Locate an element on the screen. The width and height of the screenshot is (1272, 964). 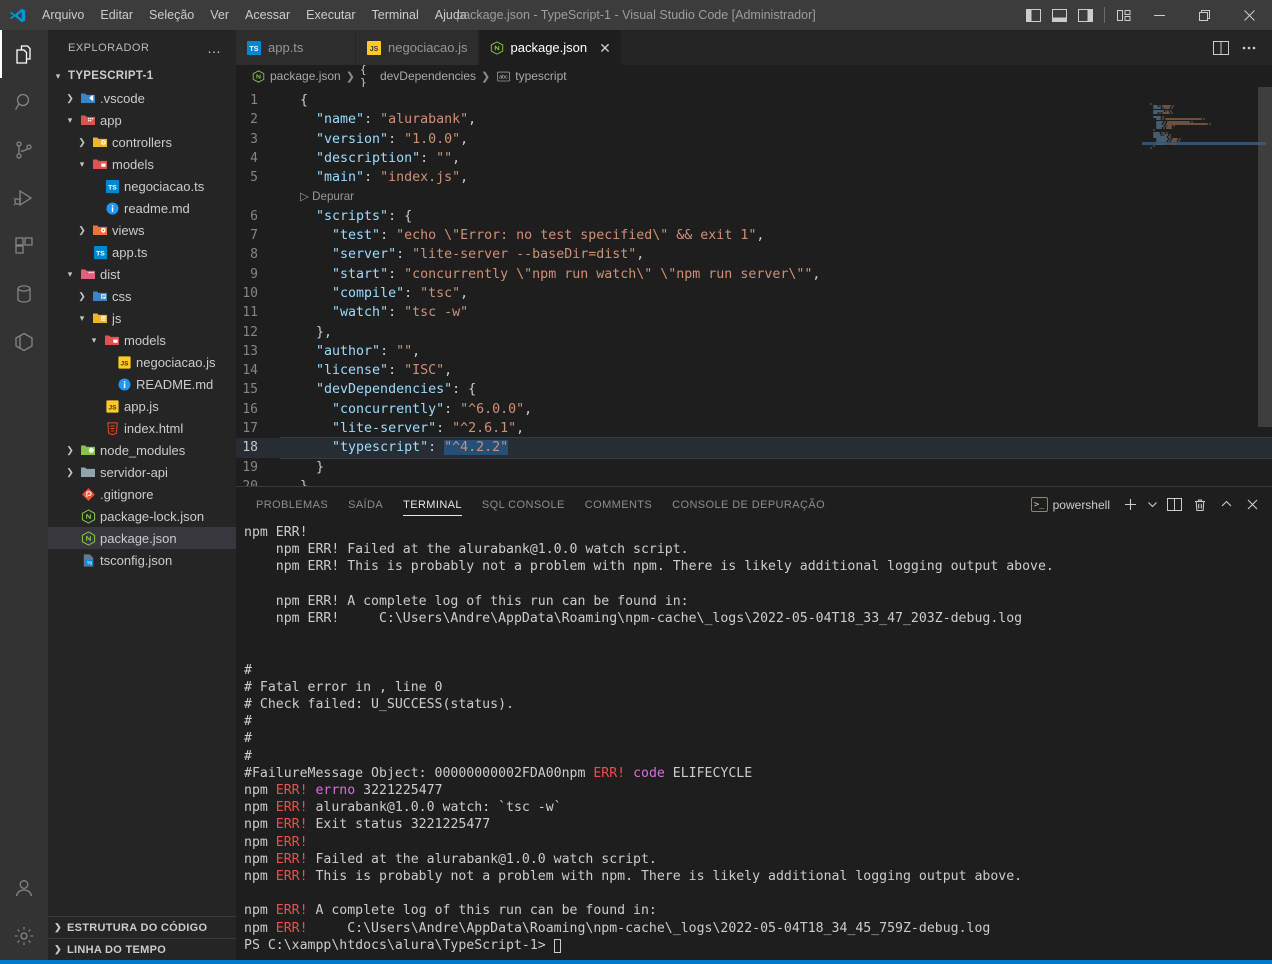
code-line: 12 }, is located at coordinates (754, 332).